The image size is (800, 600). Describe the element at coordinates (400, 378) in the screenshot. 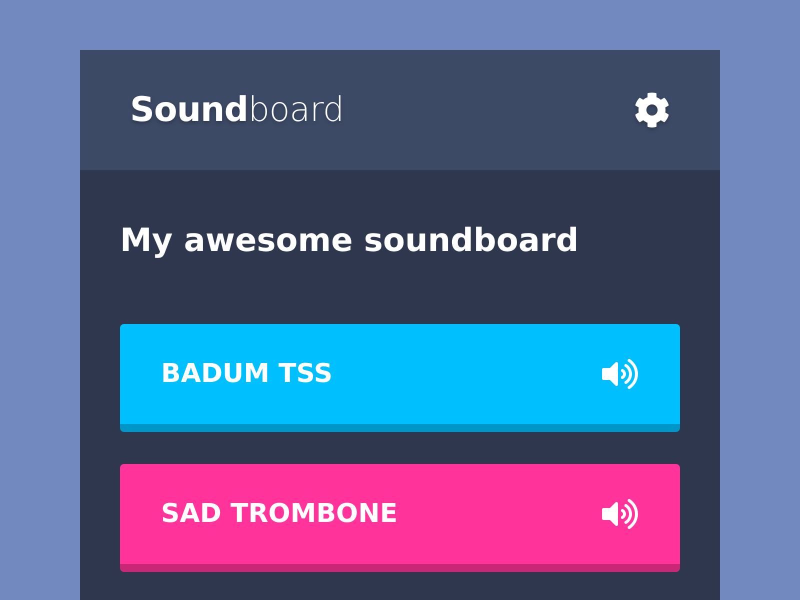

I see `sound-button: BADUM TSS` at that location.